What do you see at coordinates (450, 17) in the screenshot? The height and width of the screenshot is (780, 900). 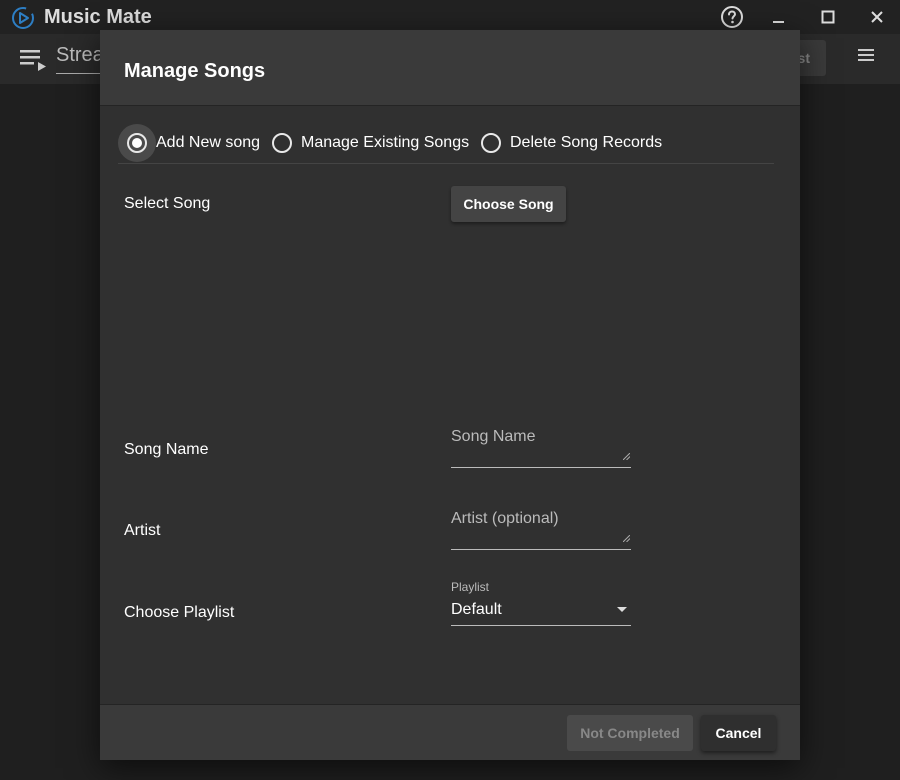 I see `window-titlebar: Music Mate` at bounding box center [450, 17].